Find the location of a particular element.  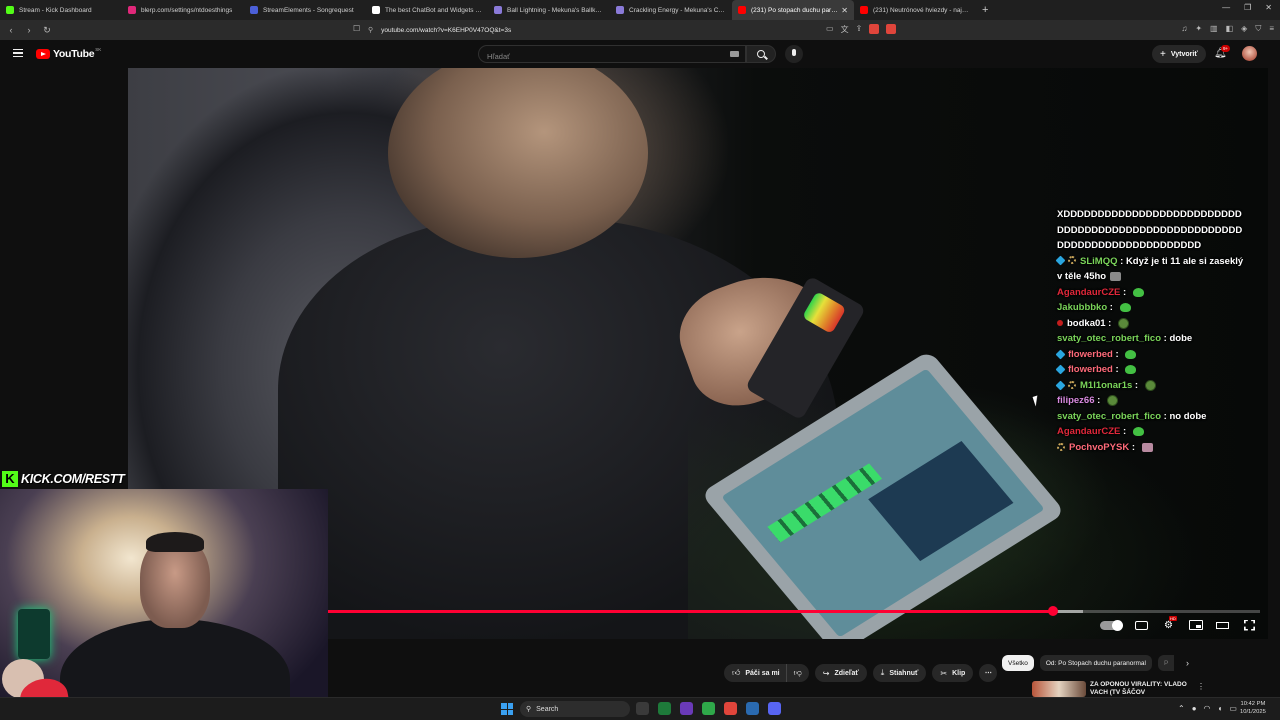

share-button: ↪ Zdieľať is located at coordinates (840, 673).